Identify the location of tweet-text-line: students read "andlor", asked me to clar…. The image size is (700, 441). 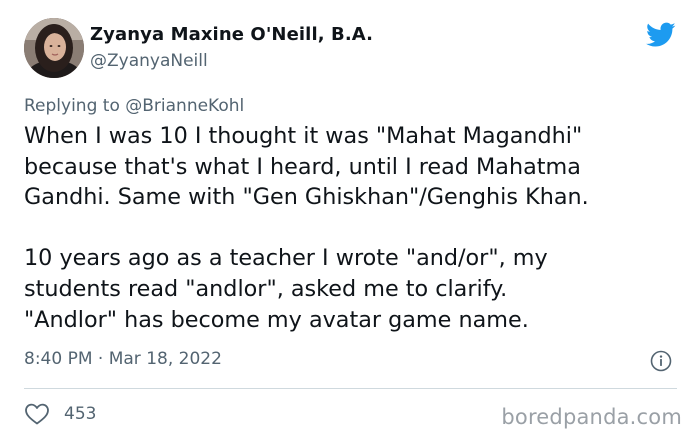
(266, 288).